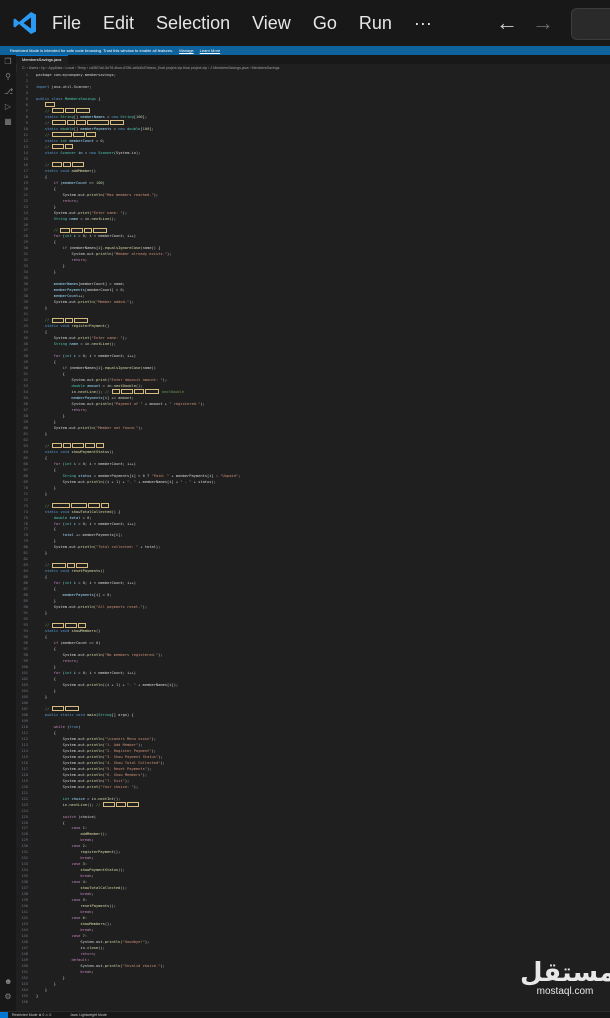  I want to click on tab-bar: MembersSavings.java, so click(313, 59).